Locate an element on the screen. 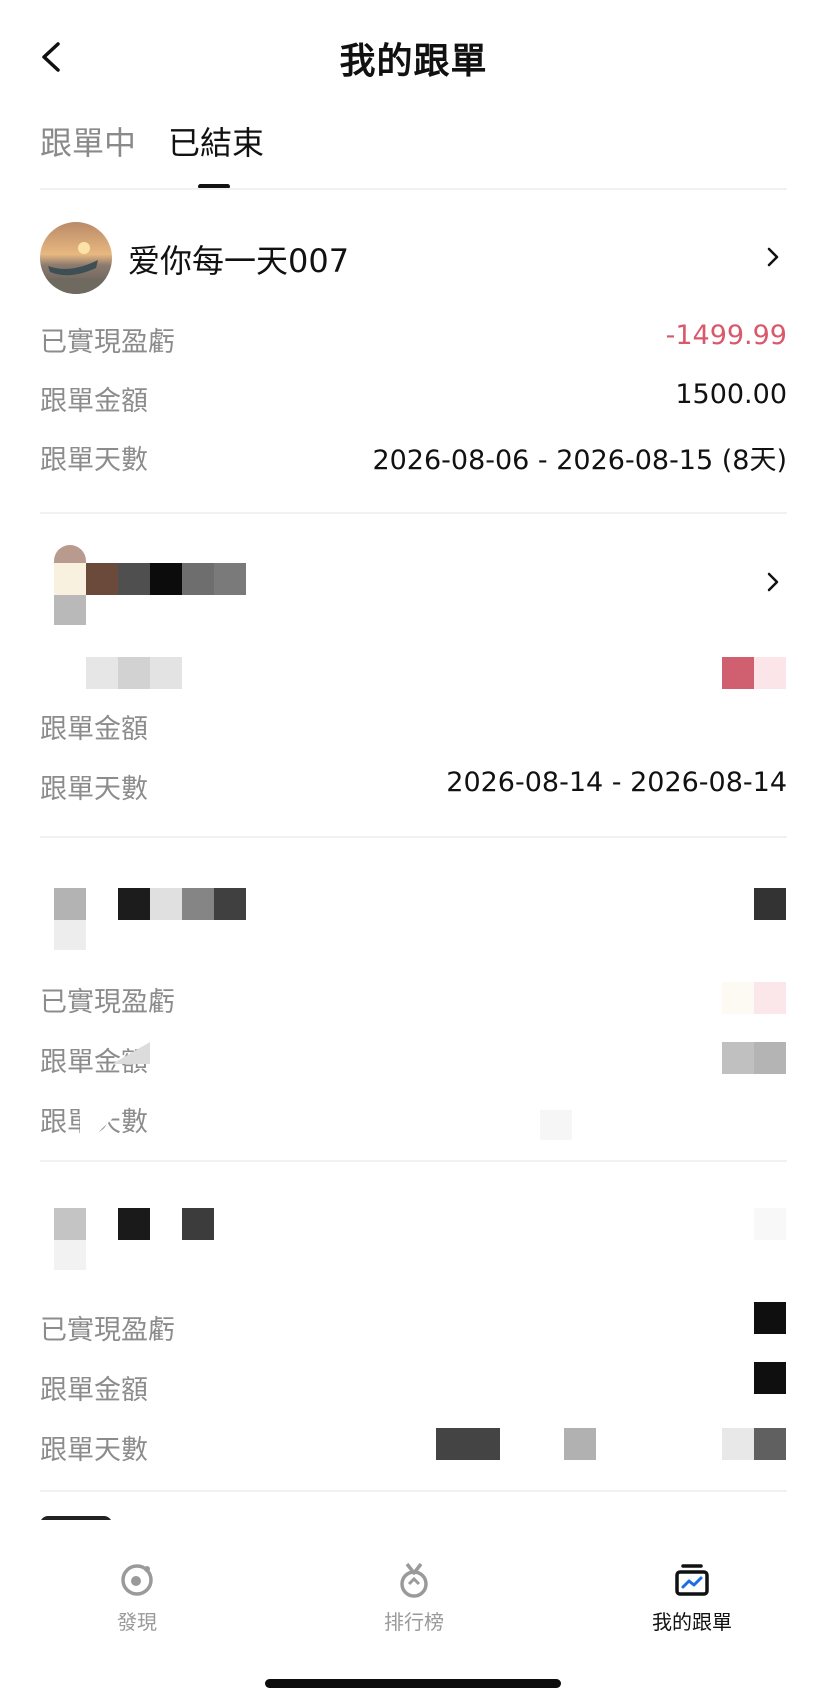 The image size is (827, 1708). nav-ranking: 排行榜 is located at coordinates (414, 1597).